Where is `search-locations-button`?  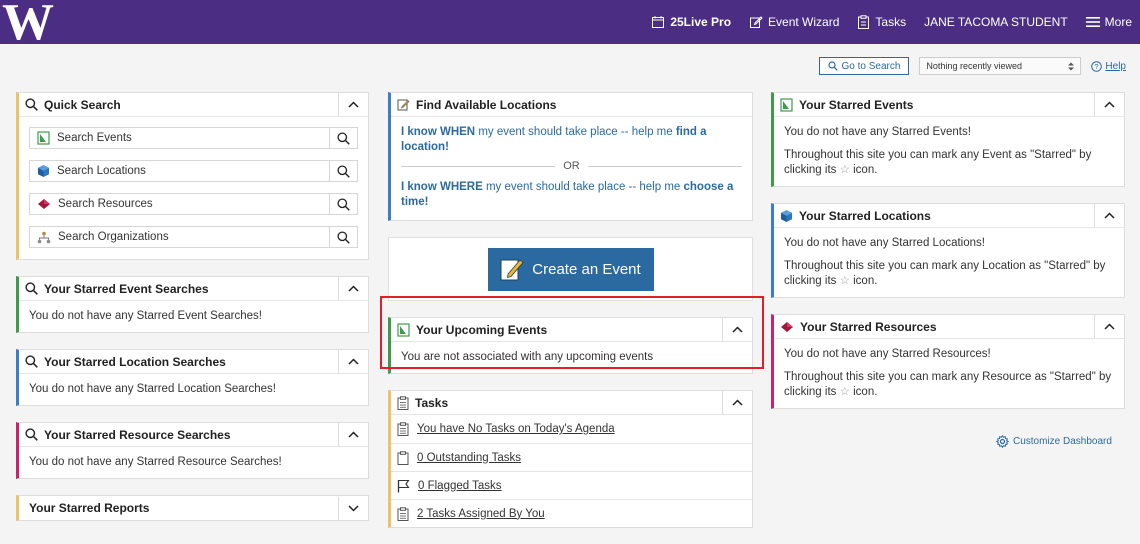
search-locations-button is located at coordinates (343, 171).